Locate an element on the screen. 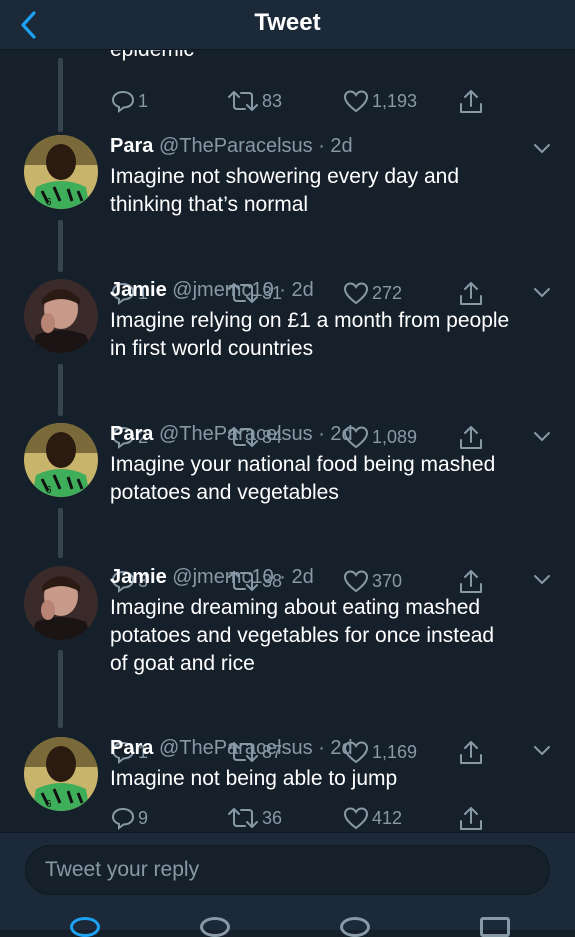 The height and width of the screenshot is (937, 575). tweet-text: epidemic is located at coordinates (152, 56).